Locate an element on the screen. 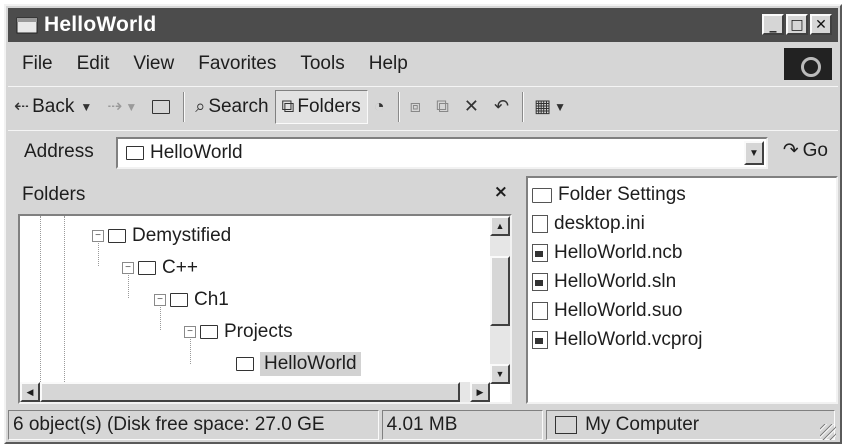 The image size is (846, 448). tree-node-helloworld: HelloWorld is located at coordinates (298, 364).